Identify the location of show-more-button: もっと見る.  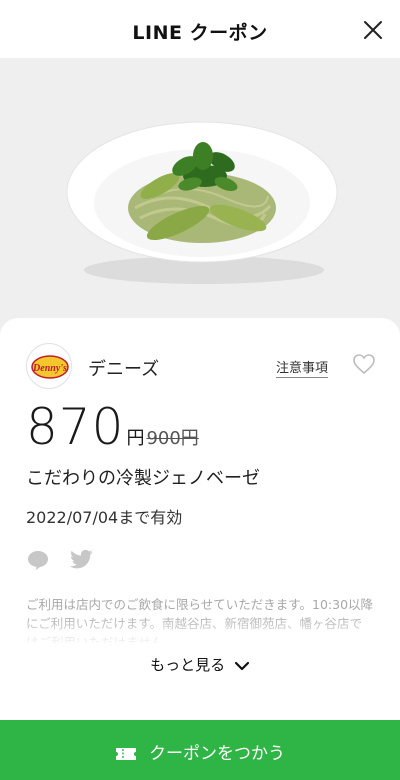
(200, 664).